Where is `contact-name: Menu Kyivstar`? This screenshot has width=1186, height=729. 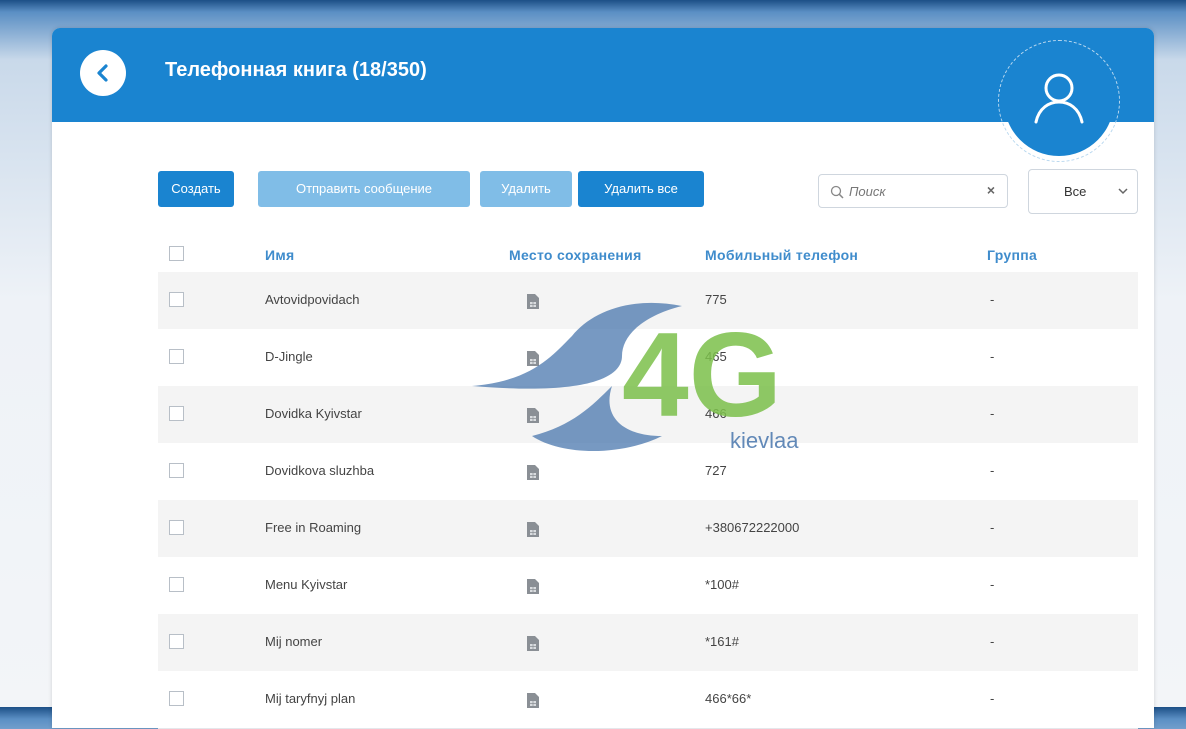
contact-name: Menu Kyivstar is located at coordinates (306, 584).